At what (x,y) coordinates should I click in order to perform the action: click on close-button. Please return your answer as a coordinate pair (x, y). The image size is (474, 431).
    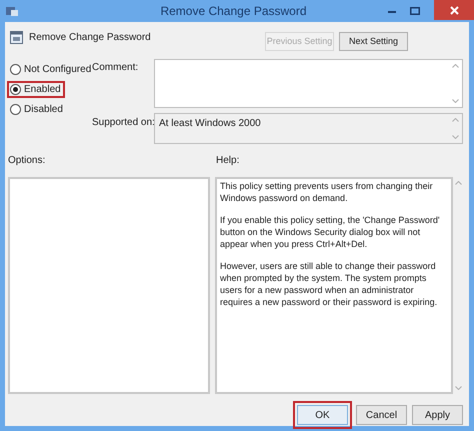
    Looking at the image, I should click on (454, 10).